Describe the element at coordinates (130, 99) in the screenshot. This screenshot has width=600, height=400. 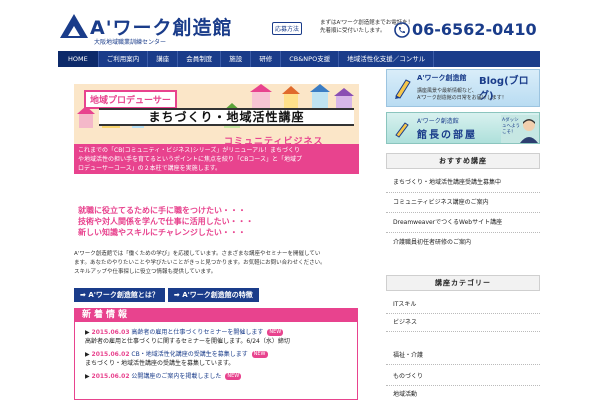
I see `banner-tag: 地域プロデューサー` at that location.